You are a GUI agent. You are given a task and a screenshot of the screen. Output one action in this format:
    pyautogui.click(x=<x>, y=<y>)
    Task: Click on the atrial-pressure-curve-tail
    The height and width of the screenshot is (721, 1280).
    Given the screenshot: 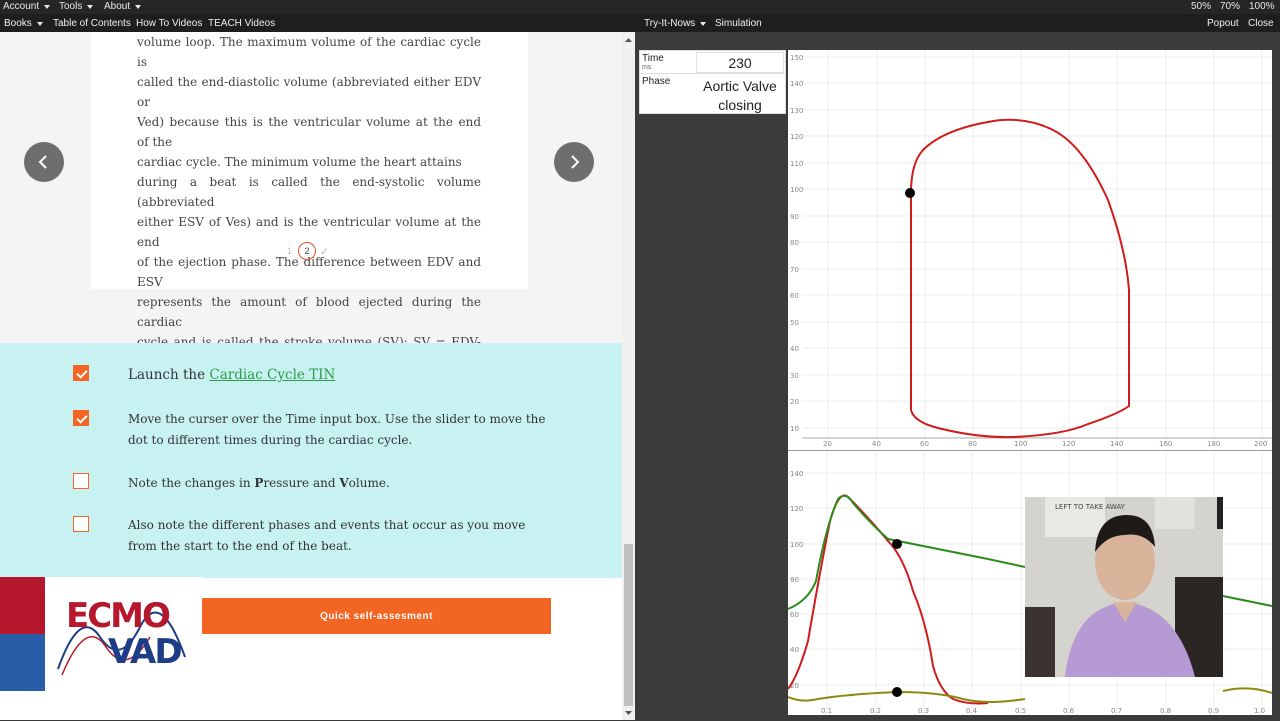 What is the action you would take?
    pyautogui.click(x=1247, y=690)
    